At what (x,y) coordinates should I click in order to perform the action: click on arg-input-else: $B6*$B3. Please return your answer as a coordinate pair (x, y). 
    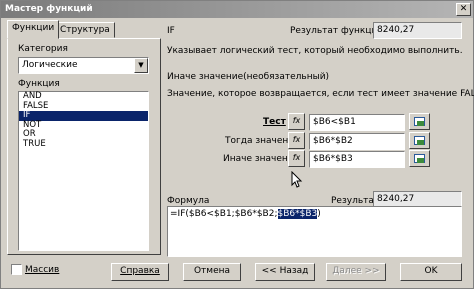
    Looking at the image, I should click on (357, 159).